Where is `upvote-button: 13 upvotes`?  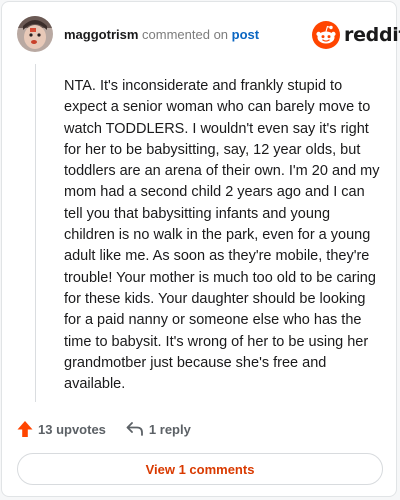
upvote-button: 13 upvotes is located at coordinates (61, 429).